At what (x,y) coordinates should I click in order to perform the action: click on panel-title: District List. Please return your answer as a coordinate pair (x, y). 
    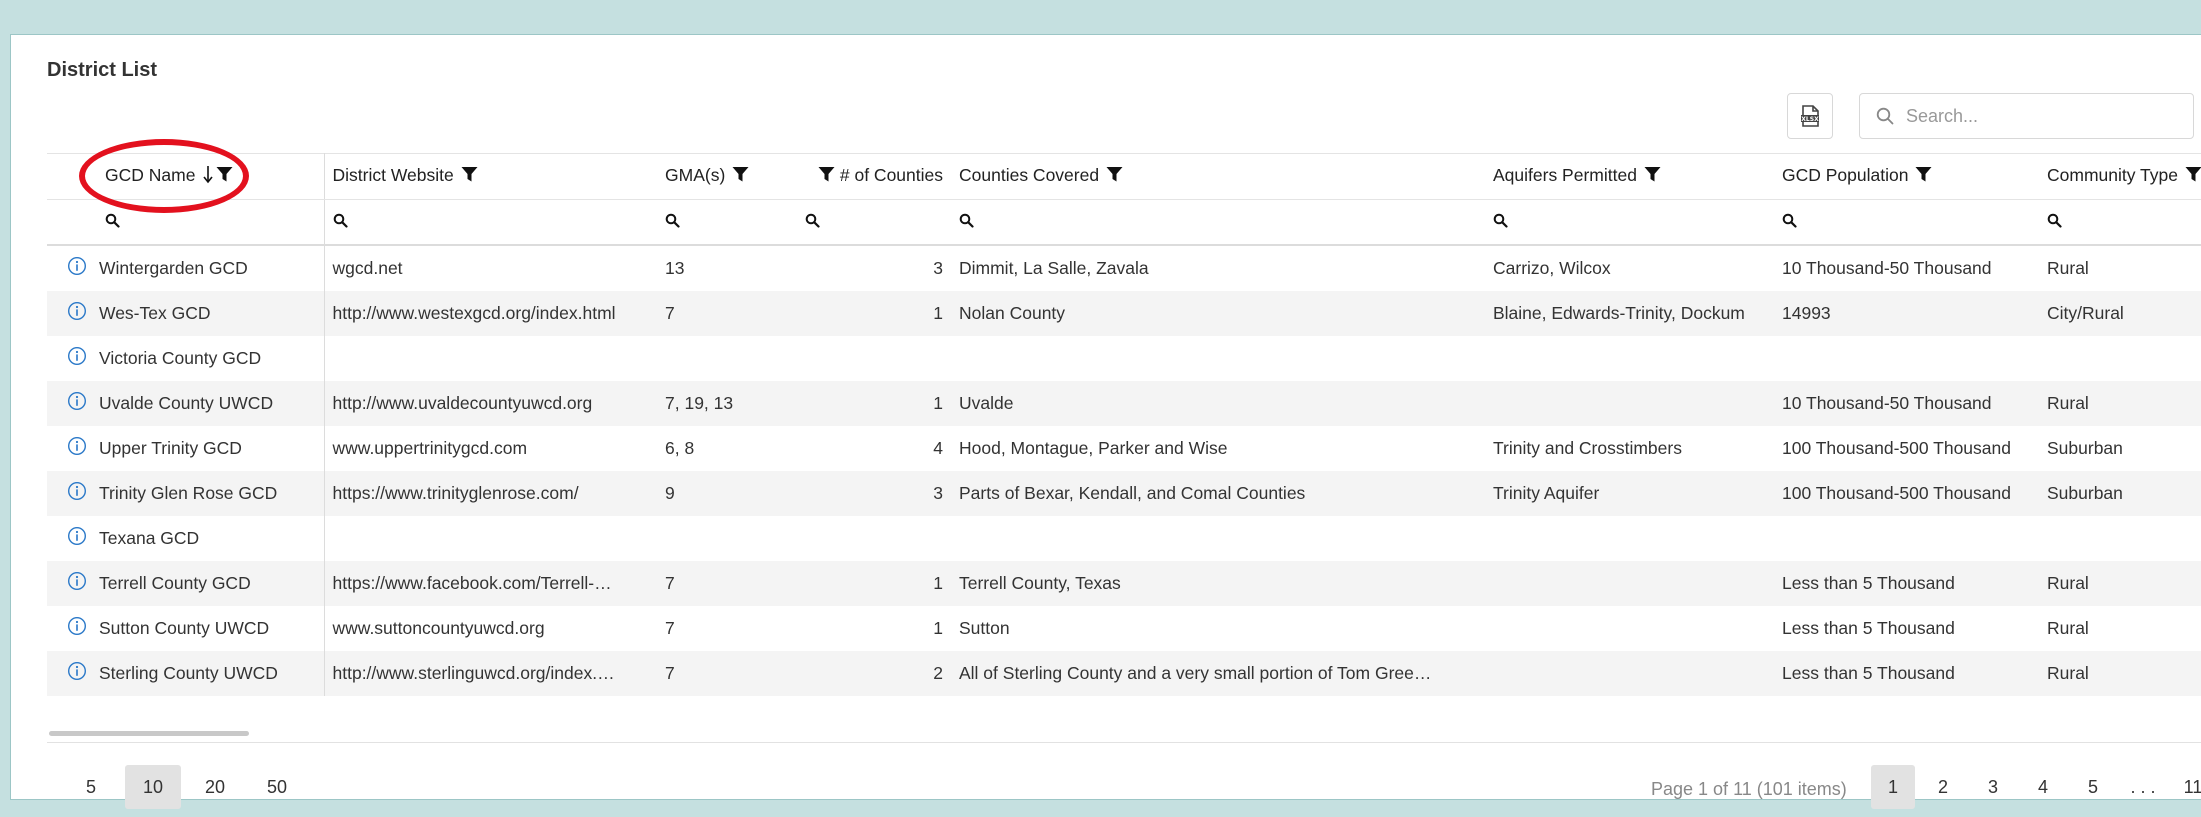
    Looking at the image, I should click on (102, 70).